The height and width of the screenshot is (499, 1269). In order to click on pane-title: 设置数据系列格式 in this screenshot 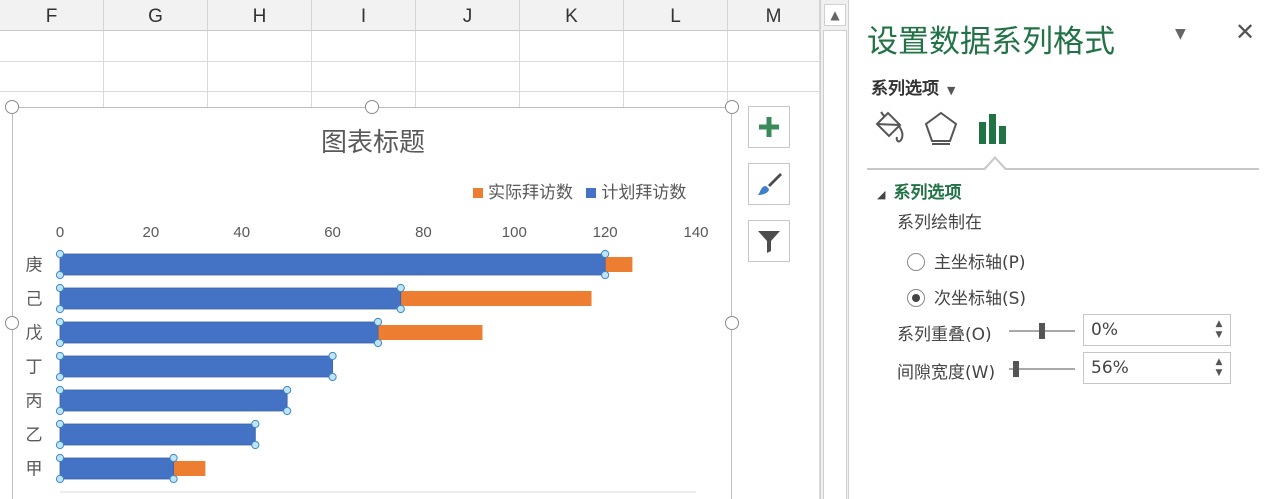, I will do `click(991, 42)`.